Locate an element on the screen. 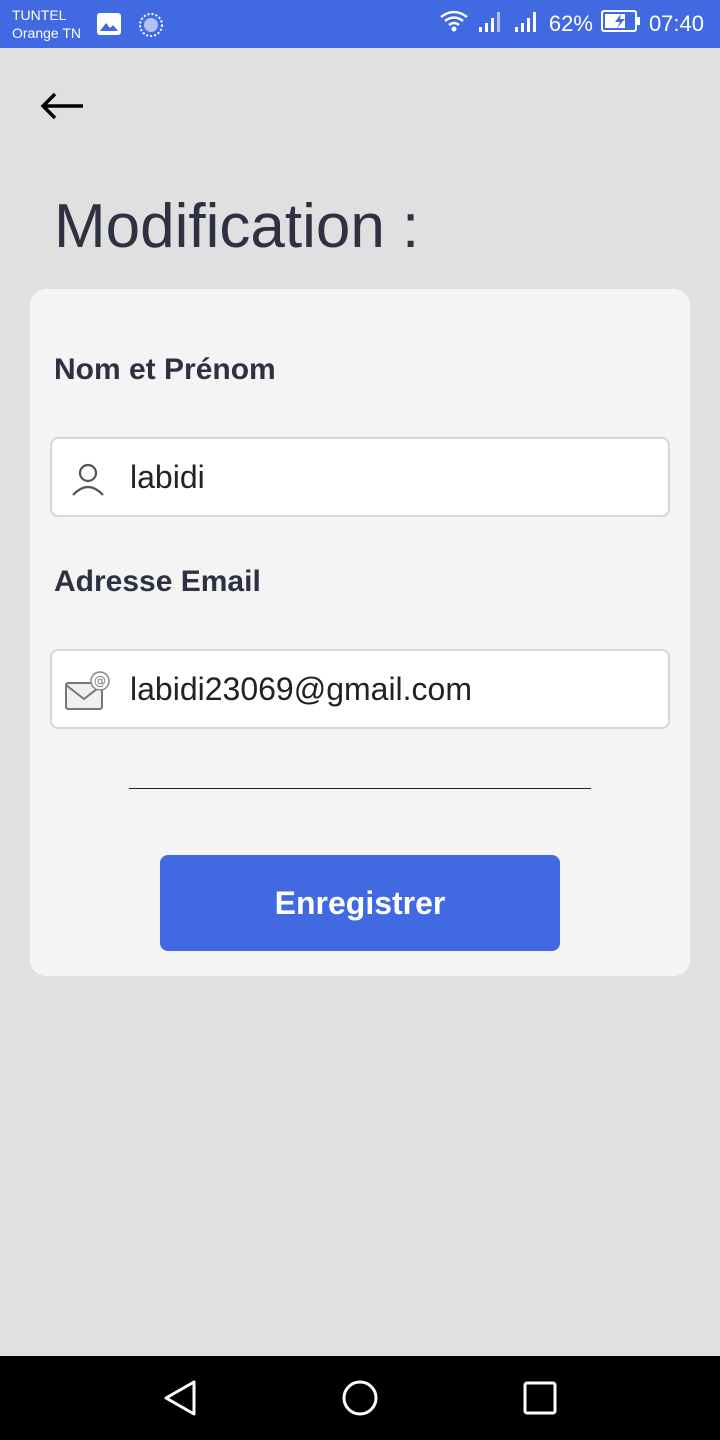 The height and width of the screenshot is (1440, 720). carrier-name: TUNTEL is located at coordinates (39, 15).